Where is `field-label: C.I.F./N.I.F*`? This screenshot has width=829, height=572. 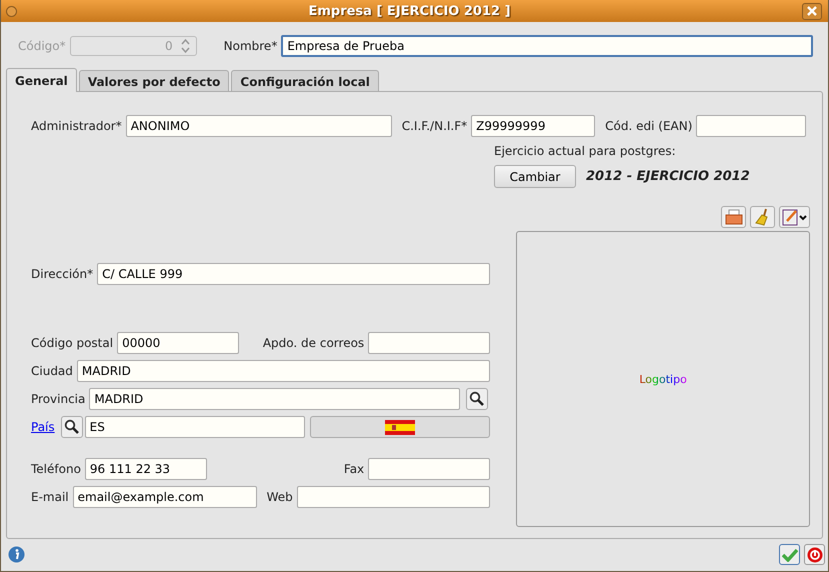
field-label: C.I.F./N.I.F* is located at coordinates (435, 126).